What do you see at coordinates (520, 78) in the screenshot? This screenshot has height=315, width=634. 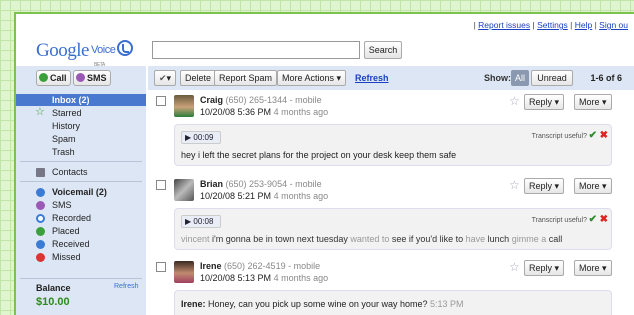 I see `show-all-toggle: All` at bounding box center [520, 78].